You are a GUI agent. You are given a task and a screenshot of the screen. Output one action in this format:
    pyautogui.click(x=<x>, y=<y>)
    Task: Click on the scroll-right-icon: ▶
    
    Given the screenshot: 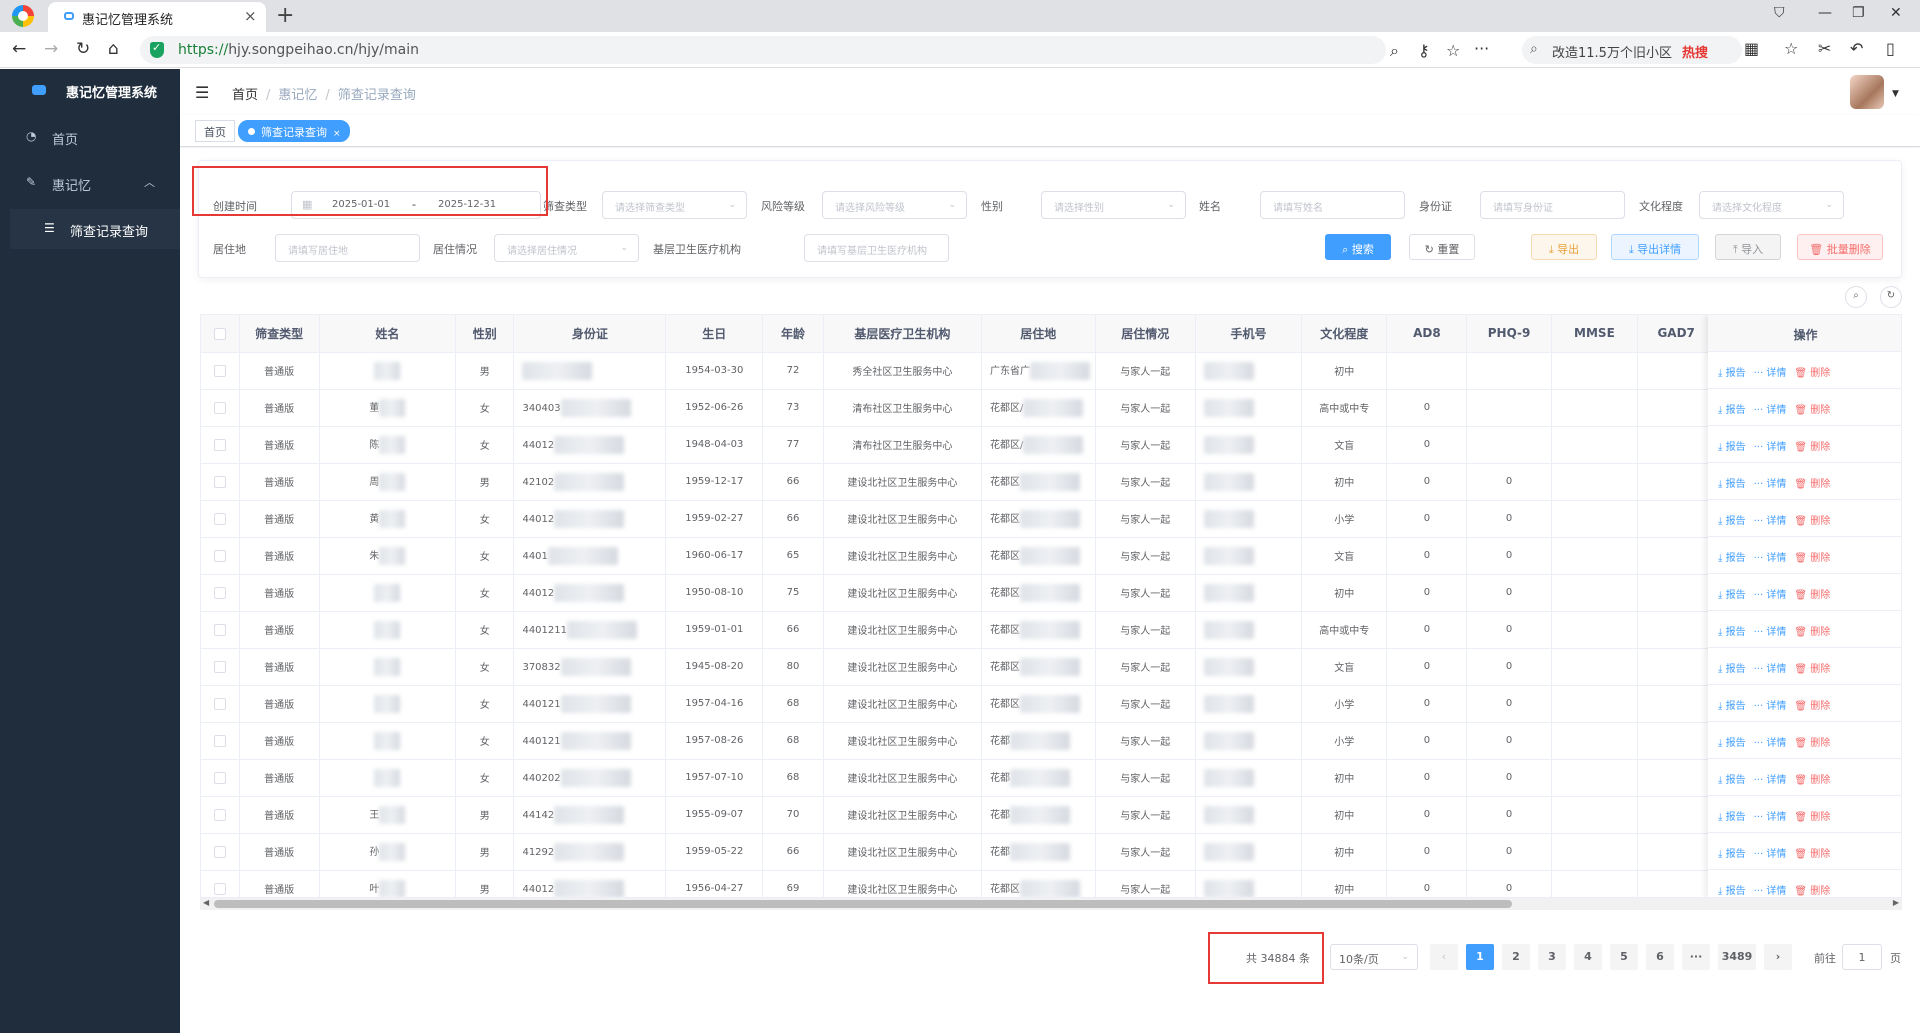 What is the action you would take?
    pyautogui.click(x=1896, y=902)
    